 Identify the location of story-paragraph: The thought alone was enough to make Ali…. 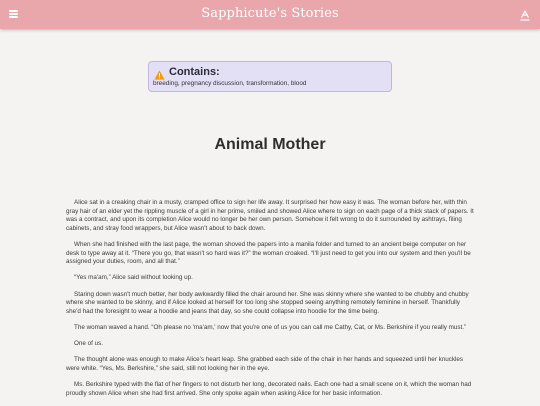
(265, 364).